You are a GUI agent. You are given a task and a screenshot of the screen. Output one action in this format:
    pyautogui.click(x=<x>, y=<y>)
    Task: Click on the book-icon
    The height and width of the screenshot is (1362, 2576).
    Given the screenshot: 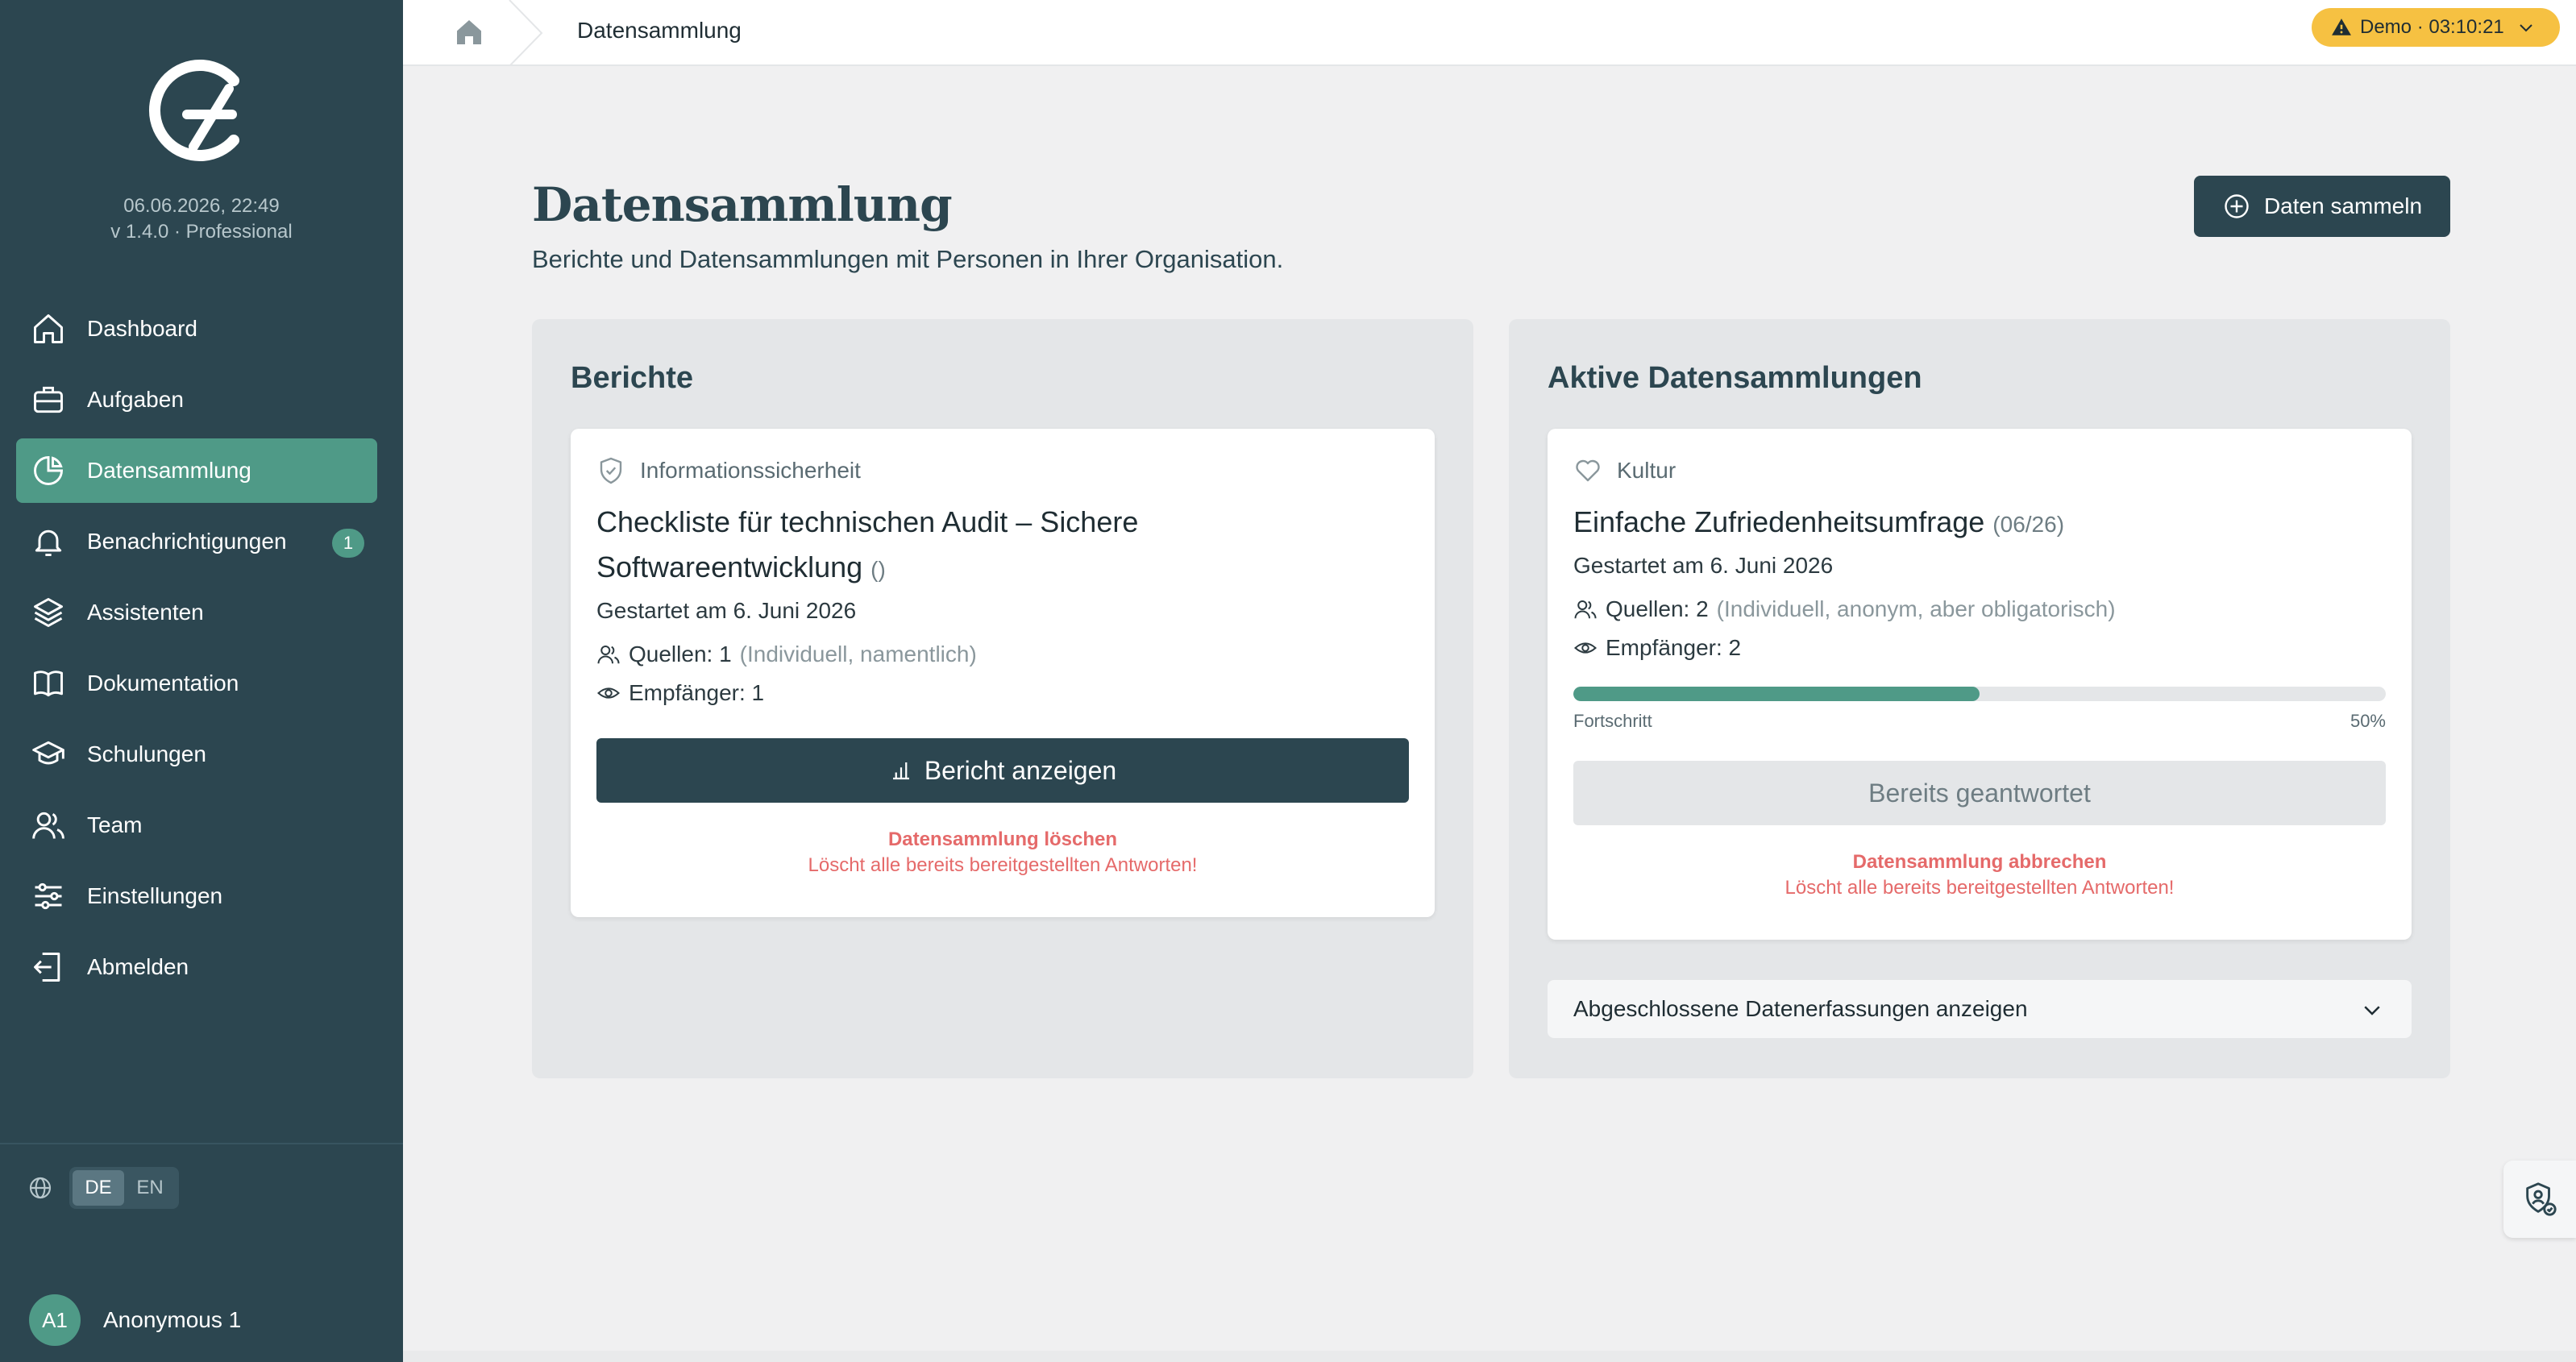 What is the action you would take?
    pyautogui.click(x=48, y=684)
    